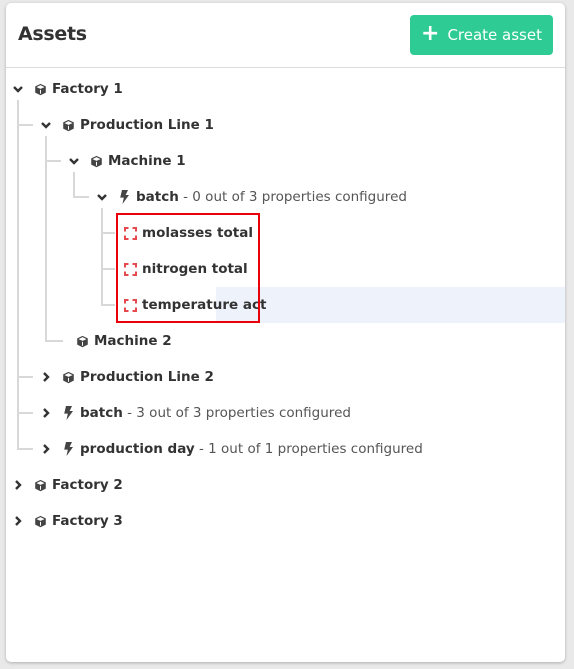 The width and height of the screenshot is (574, 669). What do you see at coordinates (285, 377) in the screenshot?
I see `tree-row-production-line-2: Production Line 2` at bounding box center [285, 377].